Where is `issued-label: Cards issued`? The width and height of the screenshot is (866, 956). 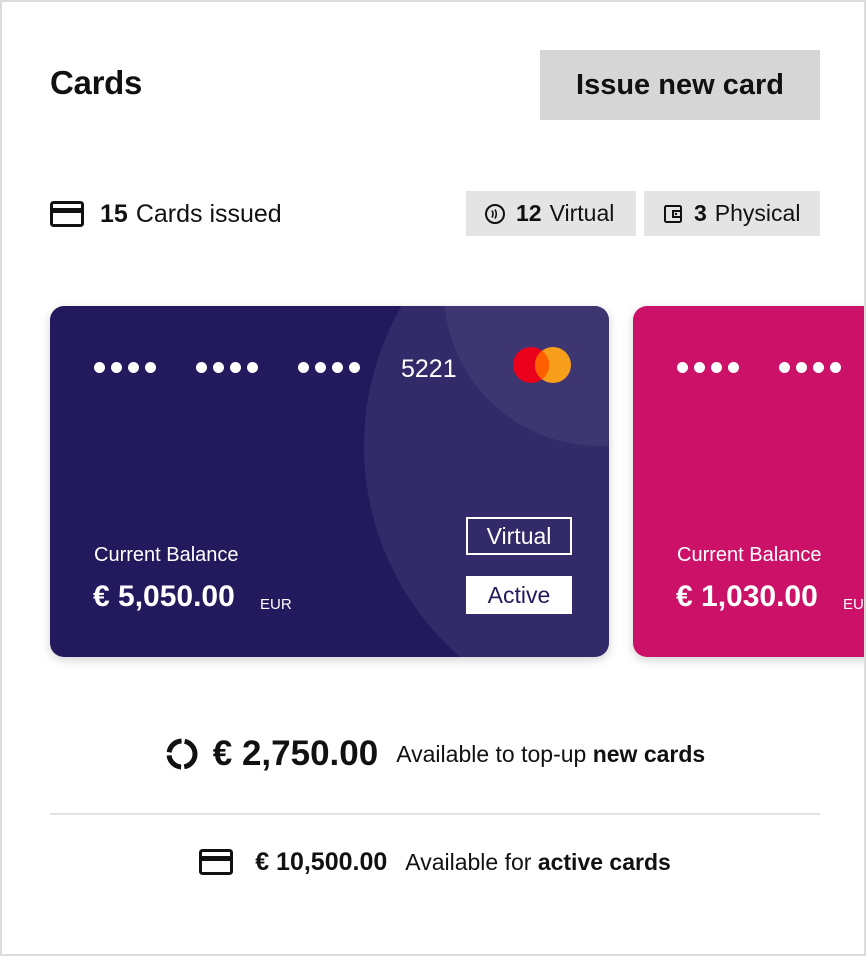 issued-label: Cards issued is located at coordinates (208, 213).